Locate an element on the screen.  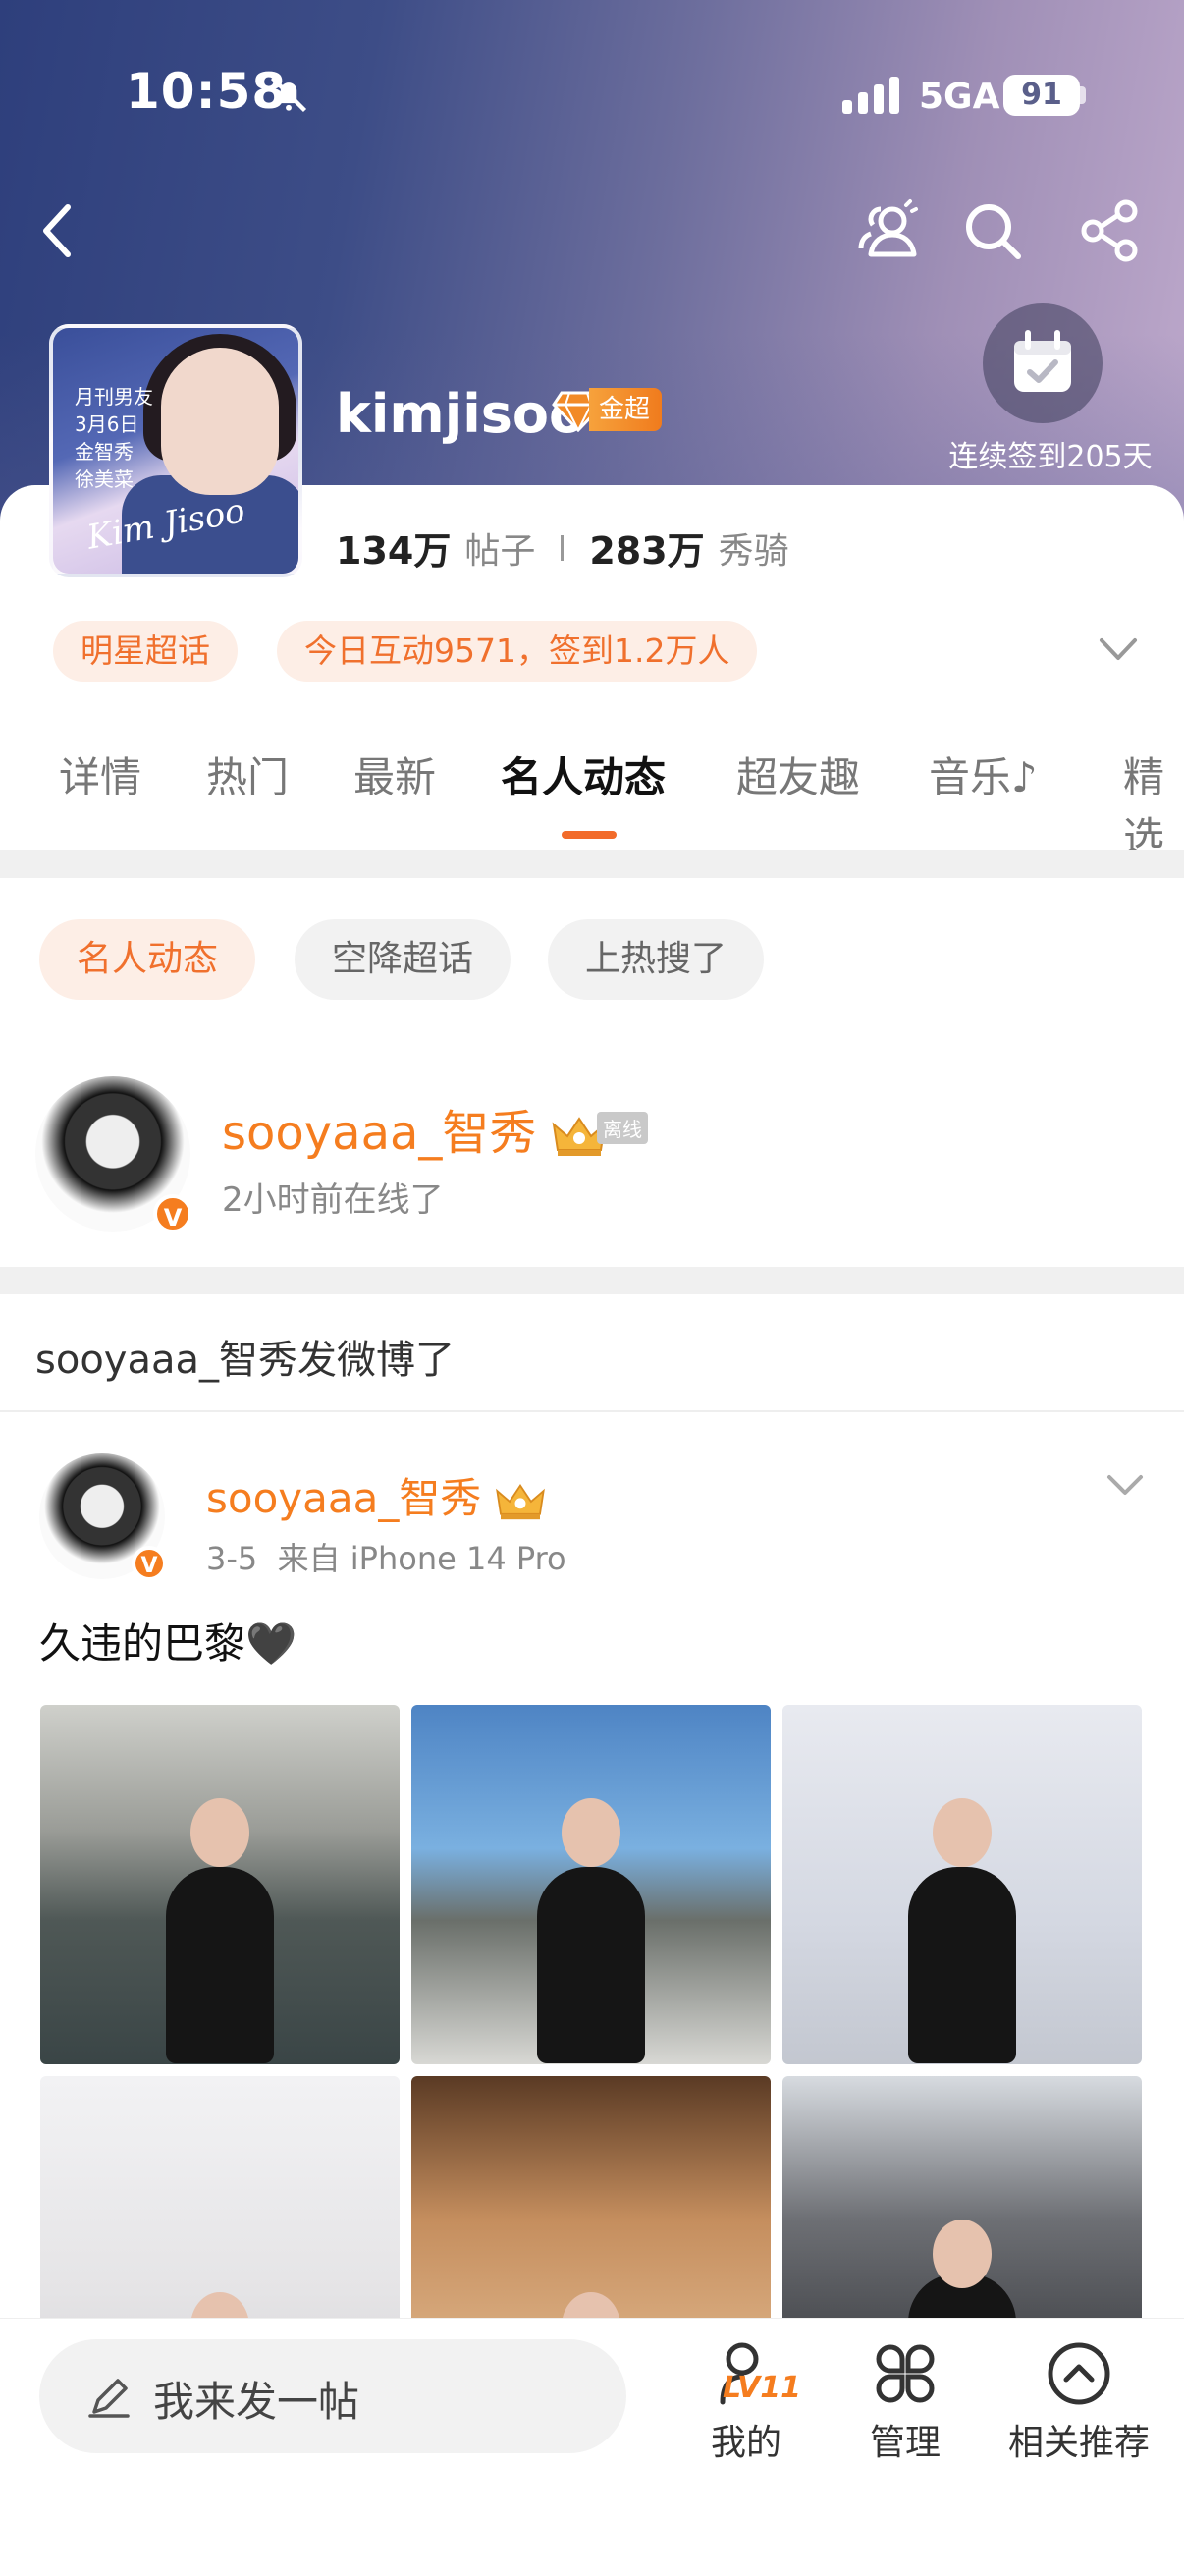
tab-music: 音乐♪ is located at coordinates (984, 774).